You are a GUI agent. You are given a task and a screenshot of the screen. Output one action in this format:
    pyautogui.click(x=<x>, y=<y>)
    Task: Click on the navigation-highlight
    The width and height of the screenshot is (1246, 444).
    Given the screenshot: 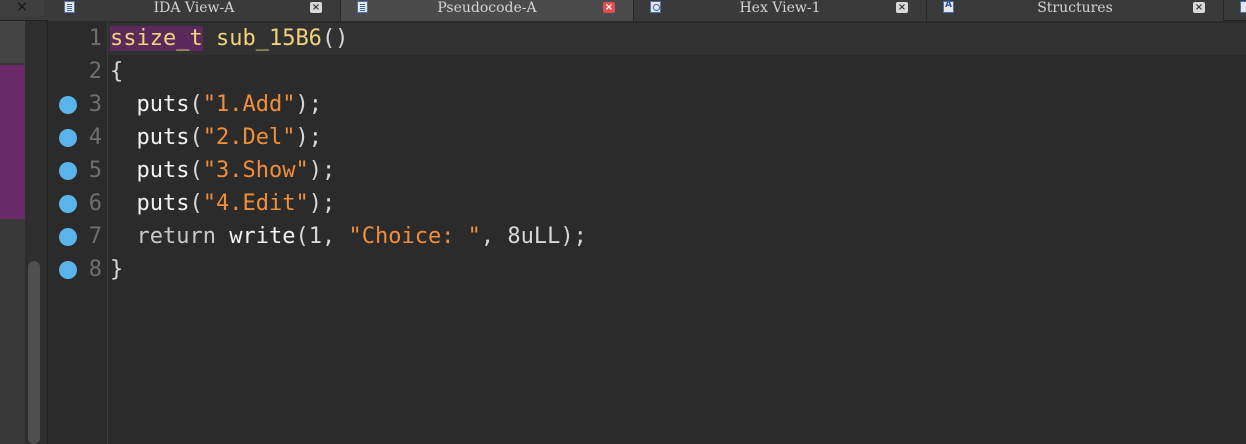 What is the action you would take?
    pyautogui.click(x=12, y=142)
    